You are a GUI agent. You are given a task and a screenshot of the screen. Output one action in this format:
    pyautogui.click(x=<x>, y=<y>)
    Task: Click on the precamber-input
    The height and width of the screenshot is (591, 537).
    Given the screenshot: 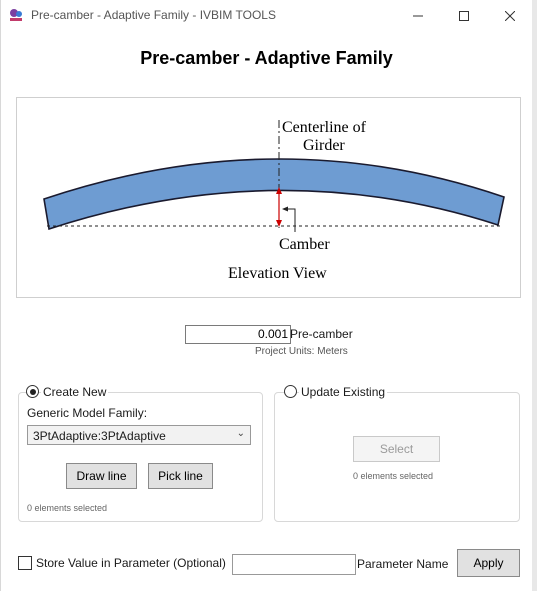 What is the action you would take?
    pyautogui.click(x=238, y=334)
    